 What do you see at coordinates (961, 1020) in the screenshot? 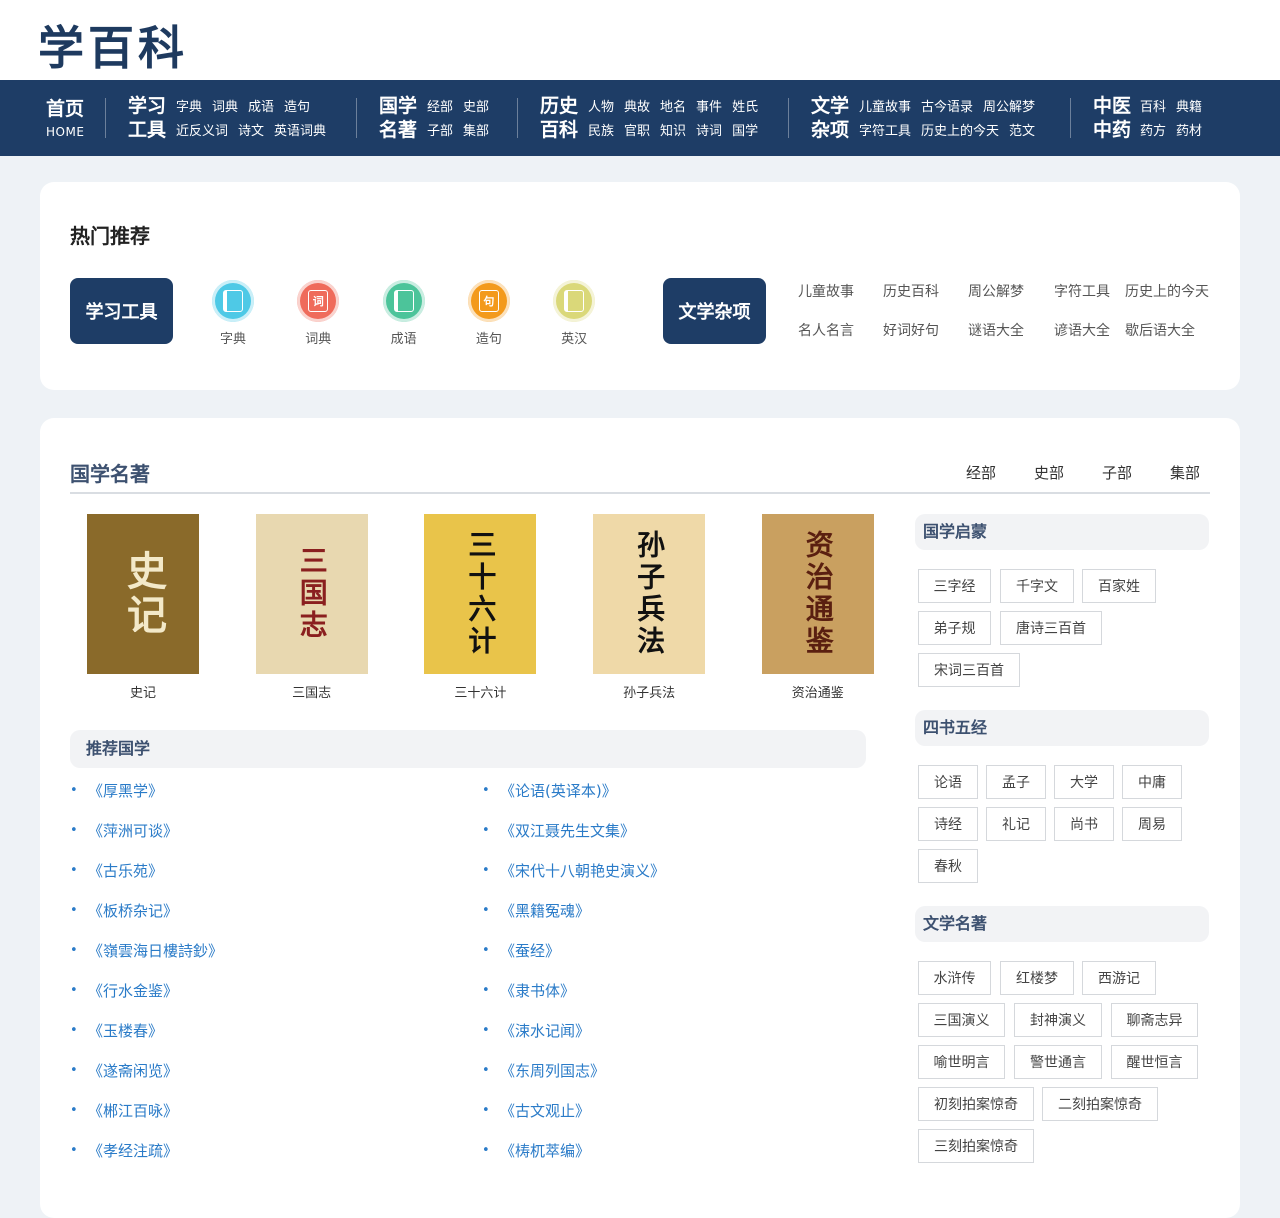
I see `sidebar-chip: 三国演义` at bounding box center [961, 1020].